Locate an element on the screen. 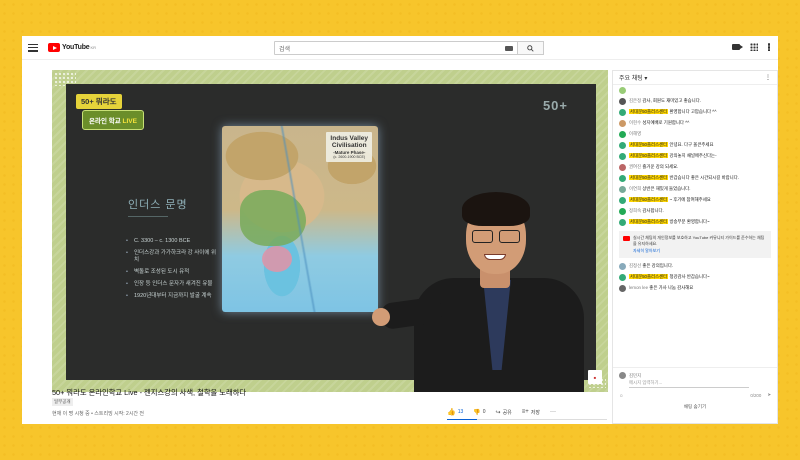 The height and width of the screenshot is (460, 800). search-placeholder: 검색 is located at coordinates (285, 49).